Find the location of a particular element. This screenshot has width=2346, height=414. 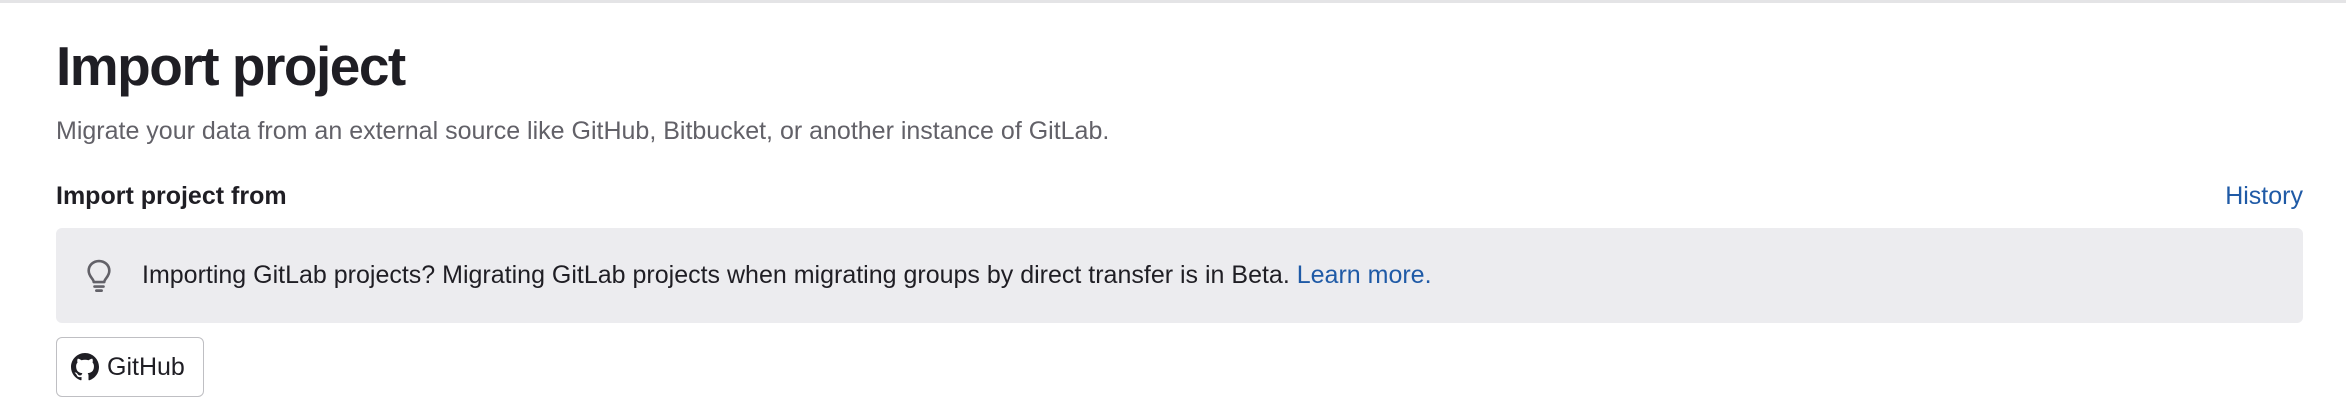

lightbulb-icon is located at coordinates (99, 275).